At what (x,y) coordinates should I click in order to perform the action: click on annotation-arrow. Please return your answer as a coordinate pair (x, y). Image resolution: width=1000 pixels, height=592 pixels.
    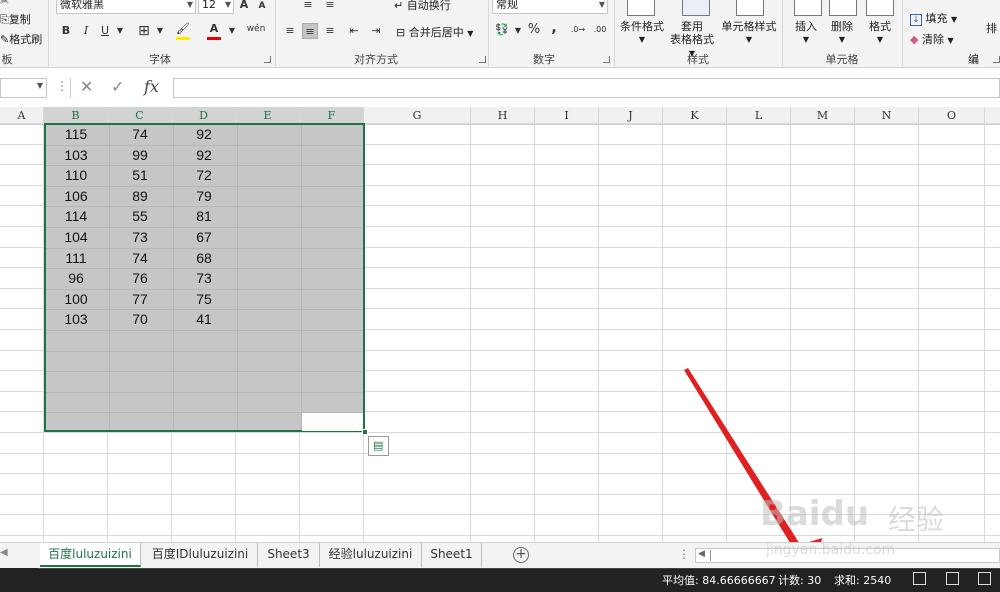
    Looking at the image, I should click on (753, 474).